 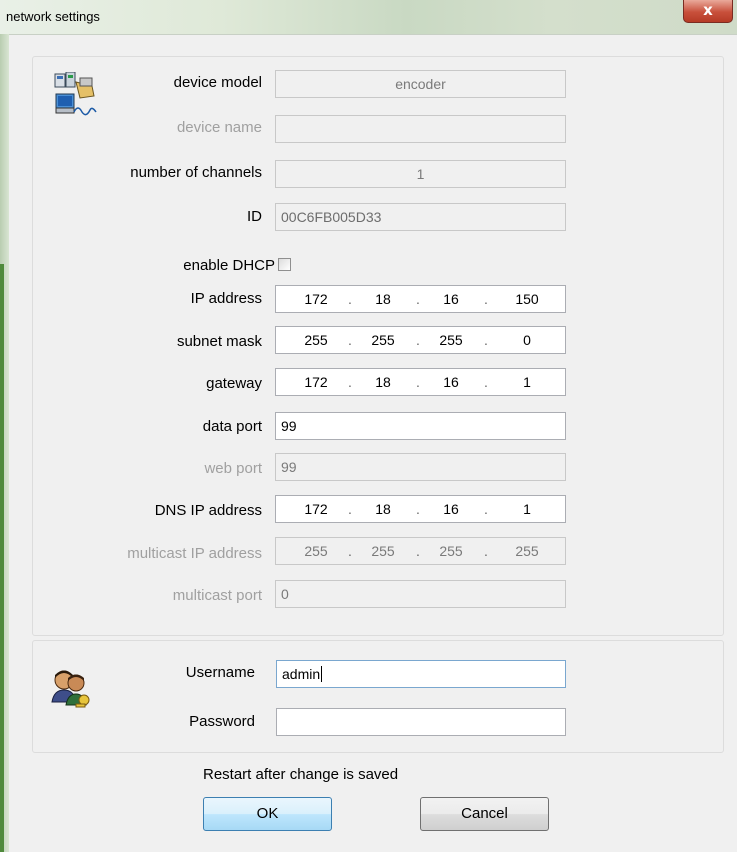 What do you see at coordinates (316, 299) in the screenshot?
I see `ip-octet-1: 172` at bounding box center [316, 299].